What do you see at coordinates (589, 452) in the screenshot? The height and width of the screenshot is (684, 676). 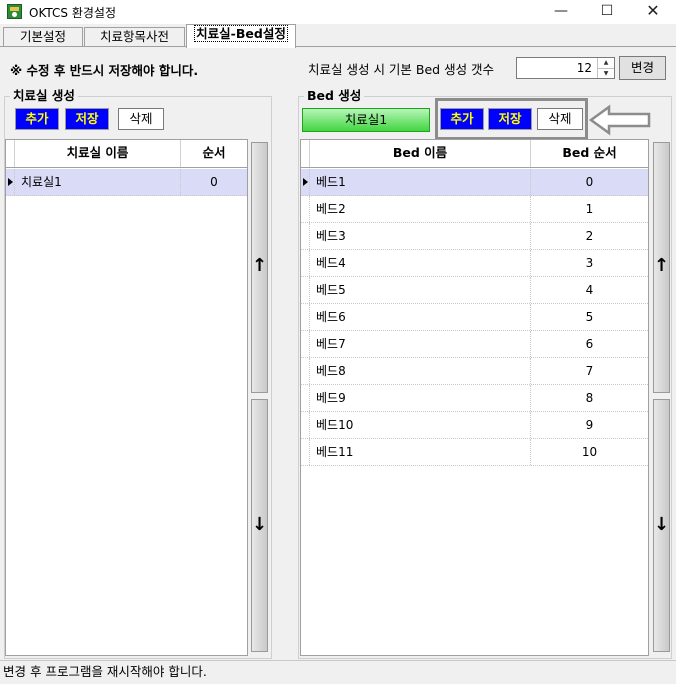 I see `bed-order-cell: 10` at bounding box center [589, 452].